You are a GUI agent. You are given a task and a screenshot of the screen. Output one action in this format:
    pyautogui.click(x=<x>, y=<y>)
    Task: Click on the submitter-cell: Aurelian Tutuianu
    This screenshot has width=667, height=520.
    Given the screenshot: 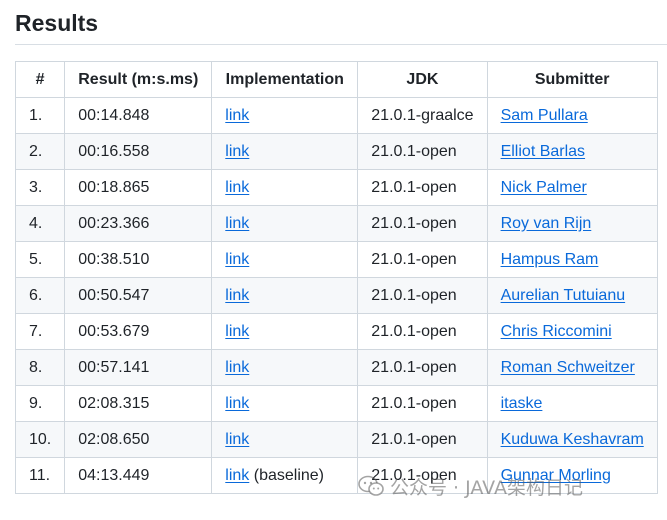 What is the action you would take?
    pyautogui.click(x=572, y=295)
    